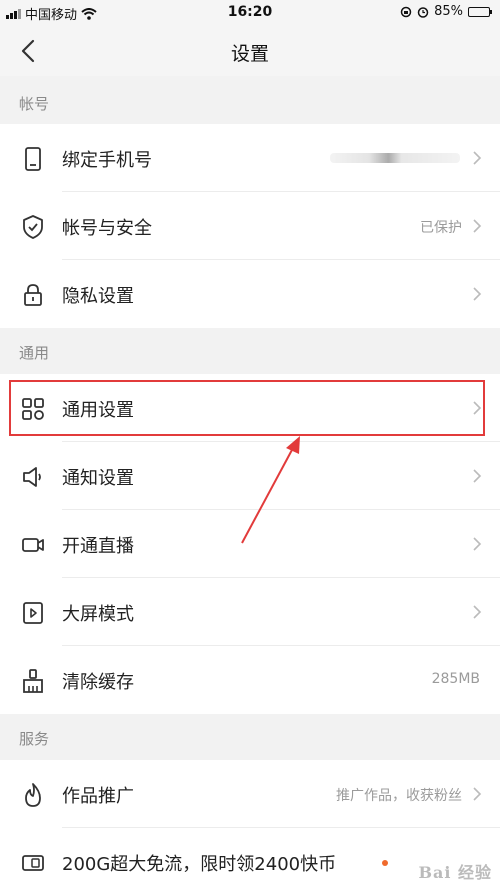 The image size is (500, 896). Describe the element at coordinates (406, 11) in the screenshot. I see `lock-rotation-icon` at that location.